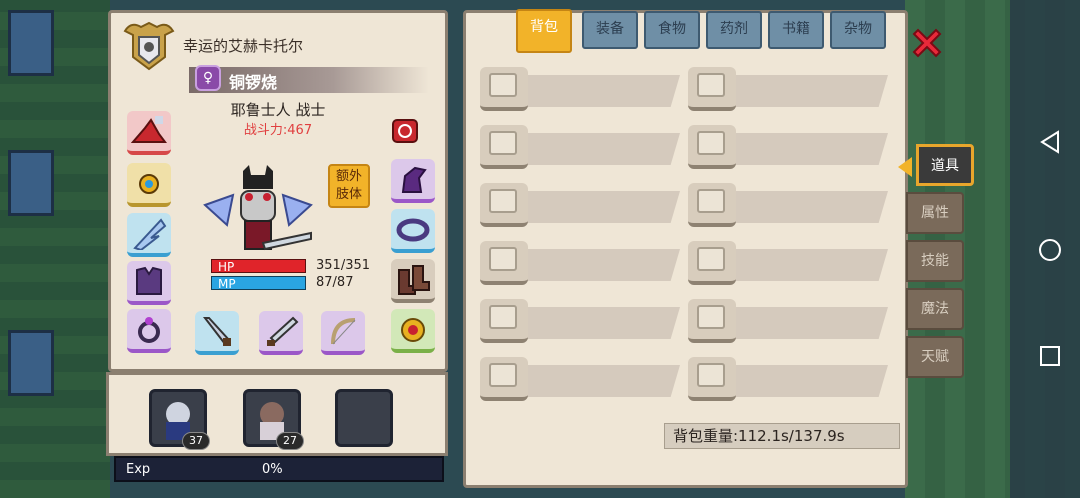 This screenshot has width=1080, height=498. Describe the element at coordinates (858, 30) in the screenshot. I see `tab-misc: 杂物` at that location.